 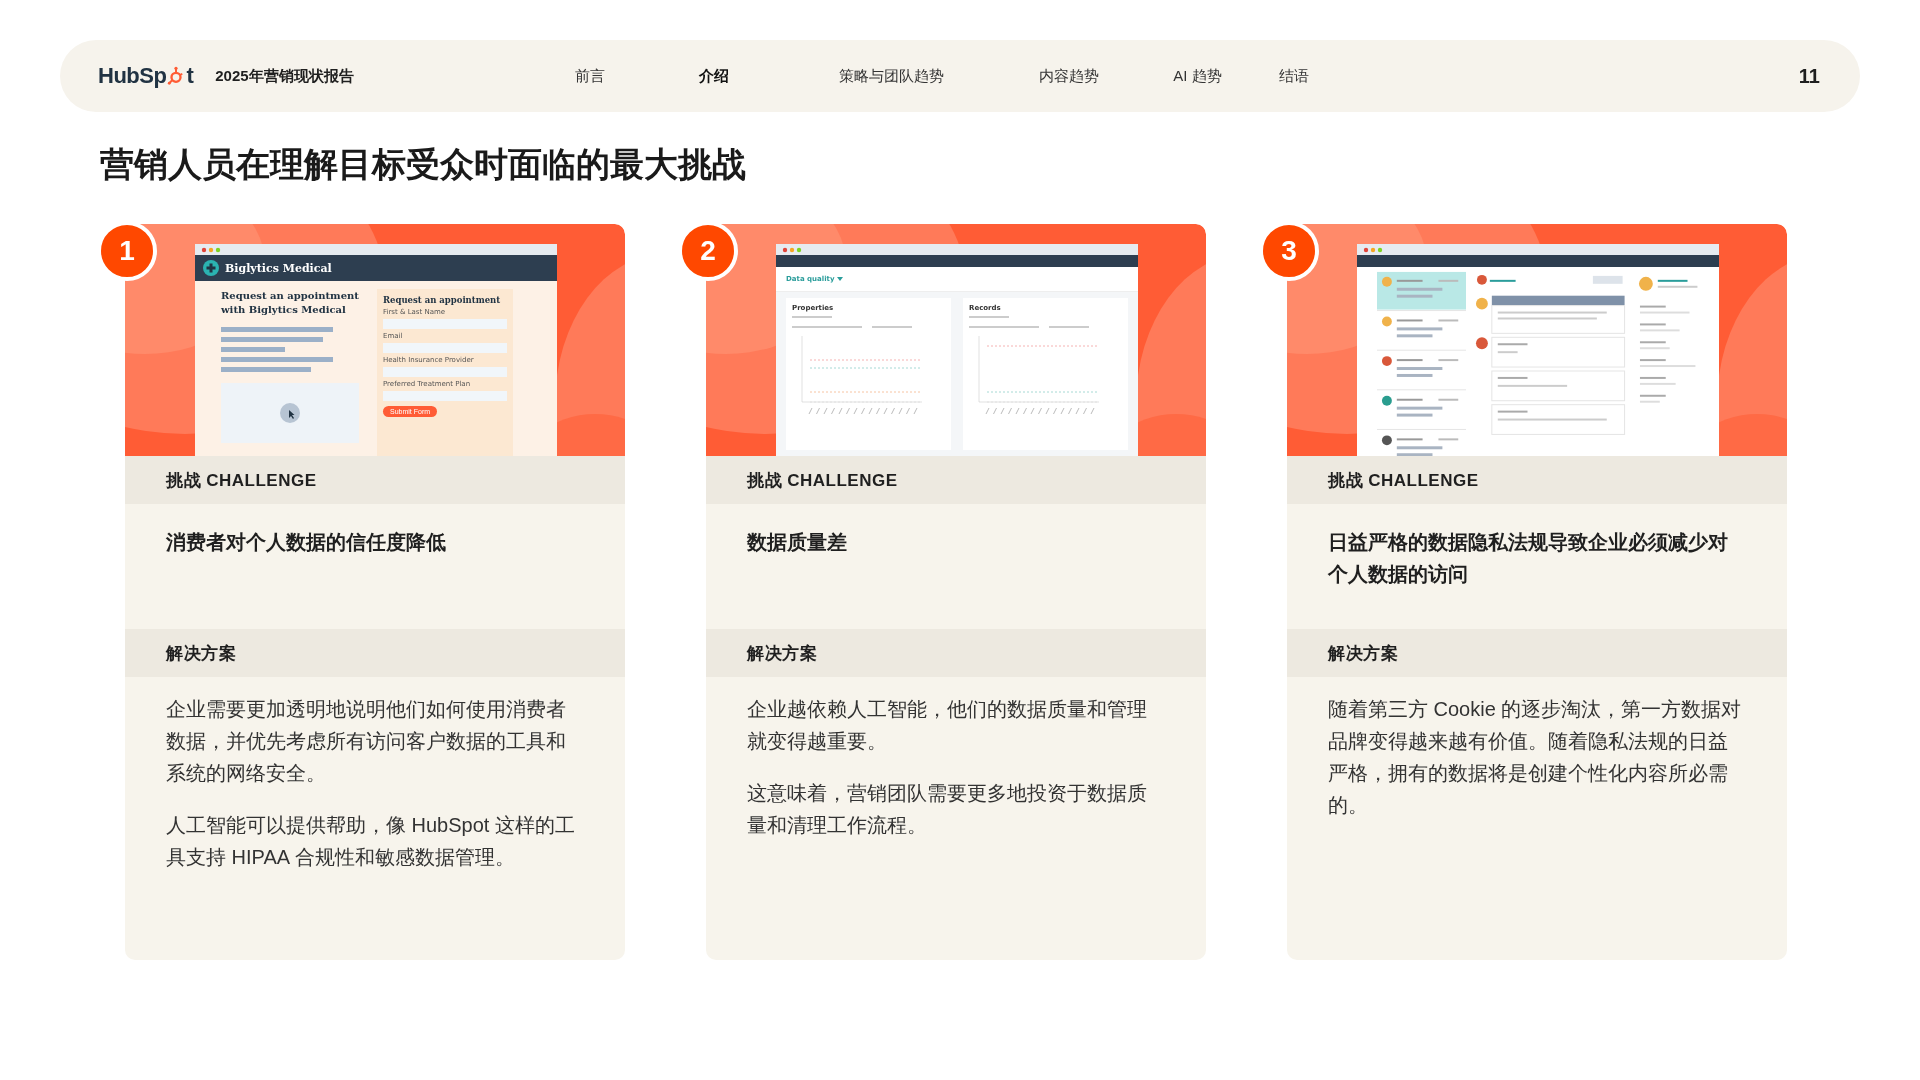 What do you see at coordinates (306, 542) in the screenshot?
I see `challenge-text: 消费者对个人数据的信任度降低` at bounding box center [306, 542].